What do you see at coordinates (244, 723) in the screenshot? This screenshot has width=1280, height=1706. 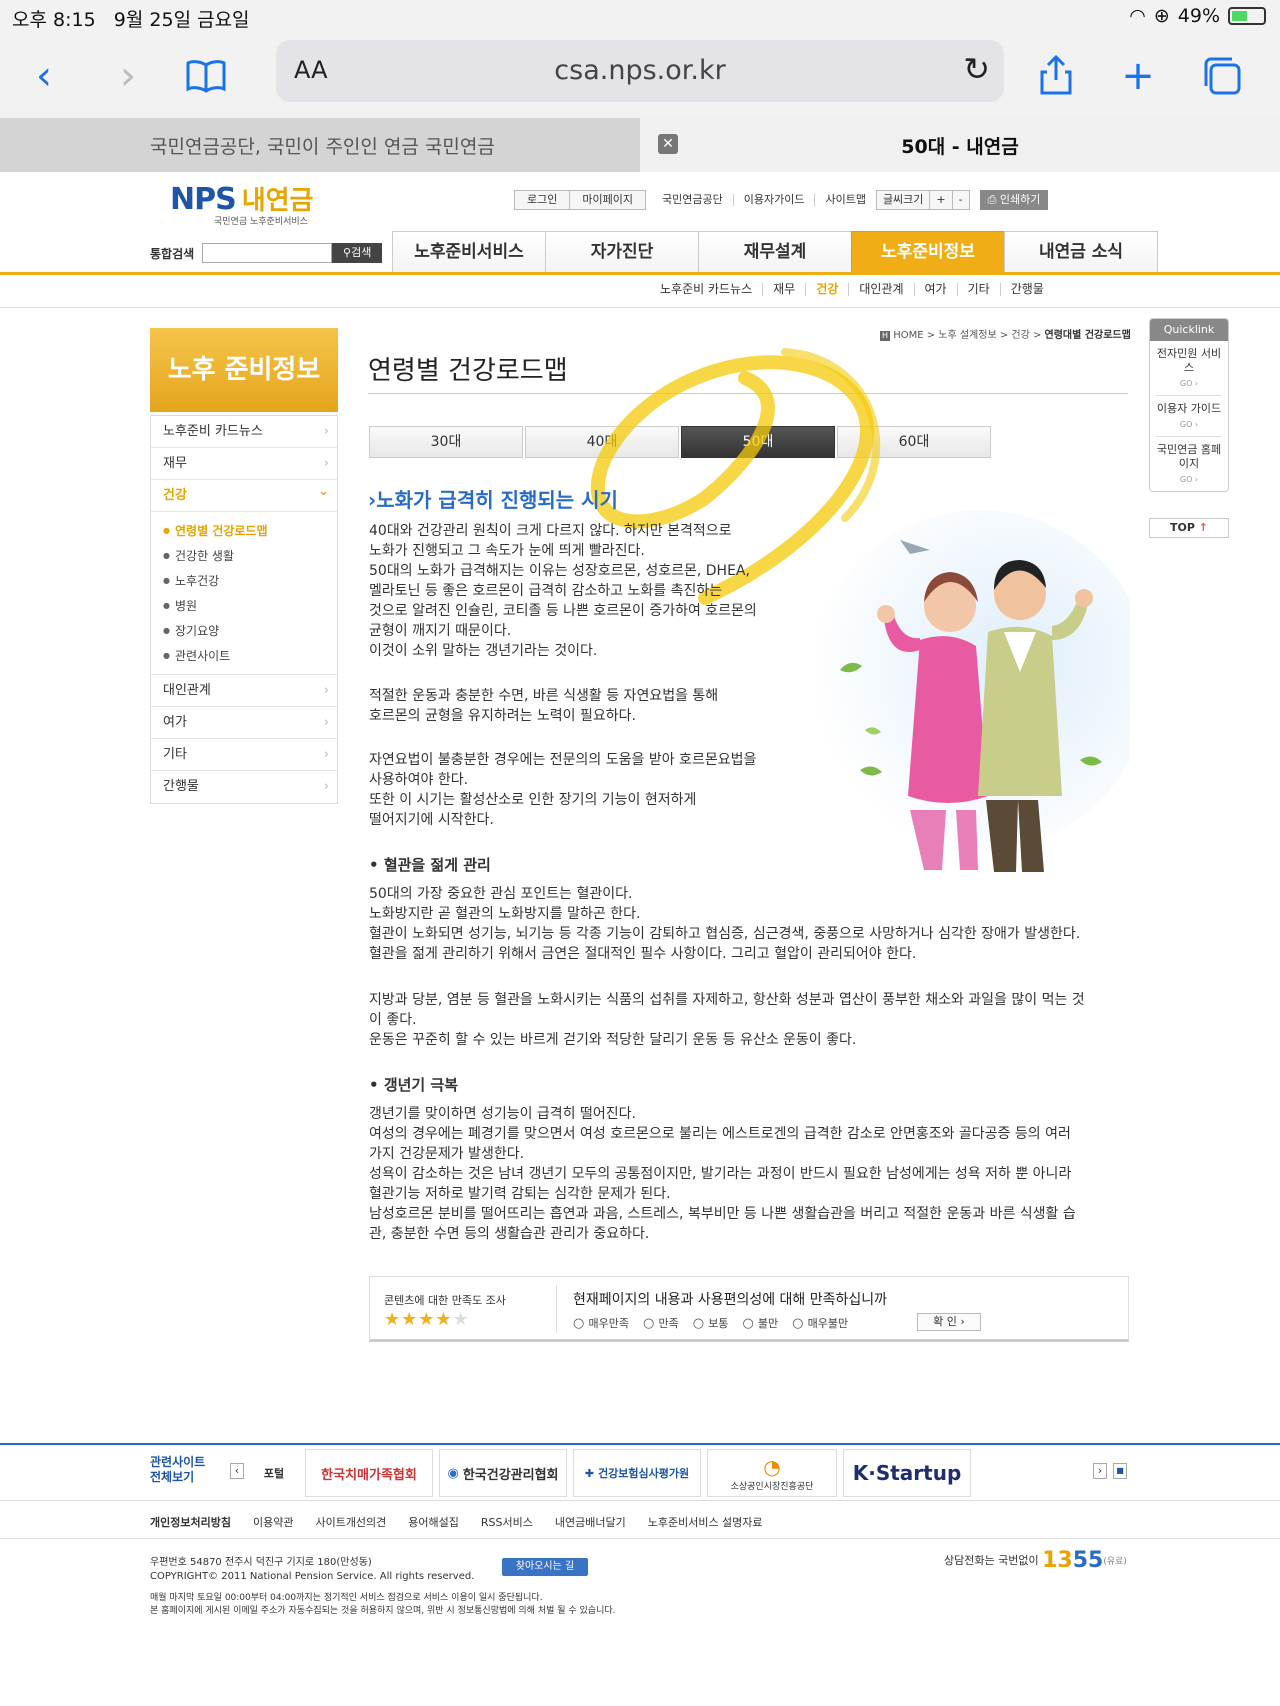 I see `sidebar-item-leisure: 여가` at bounding box center [244, 723].